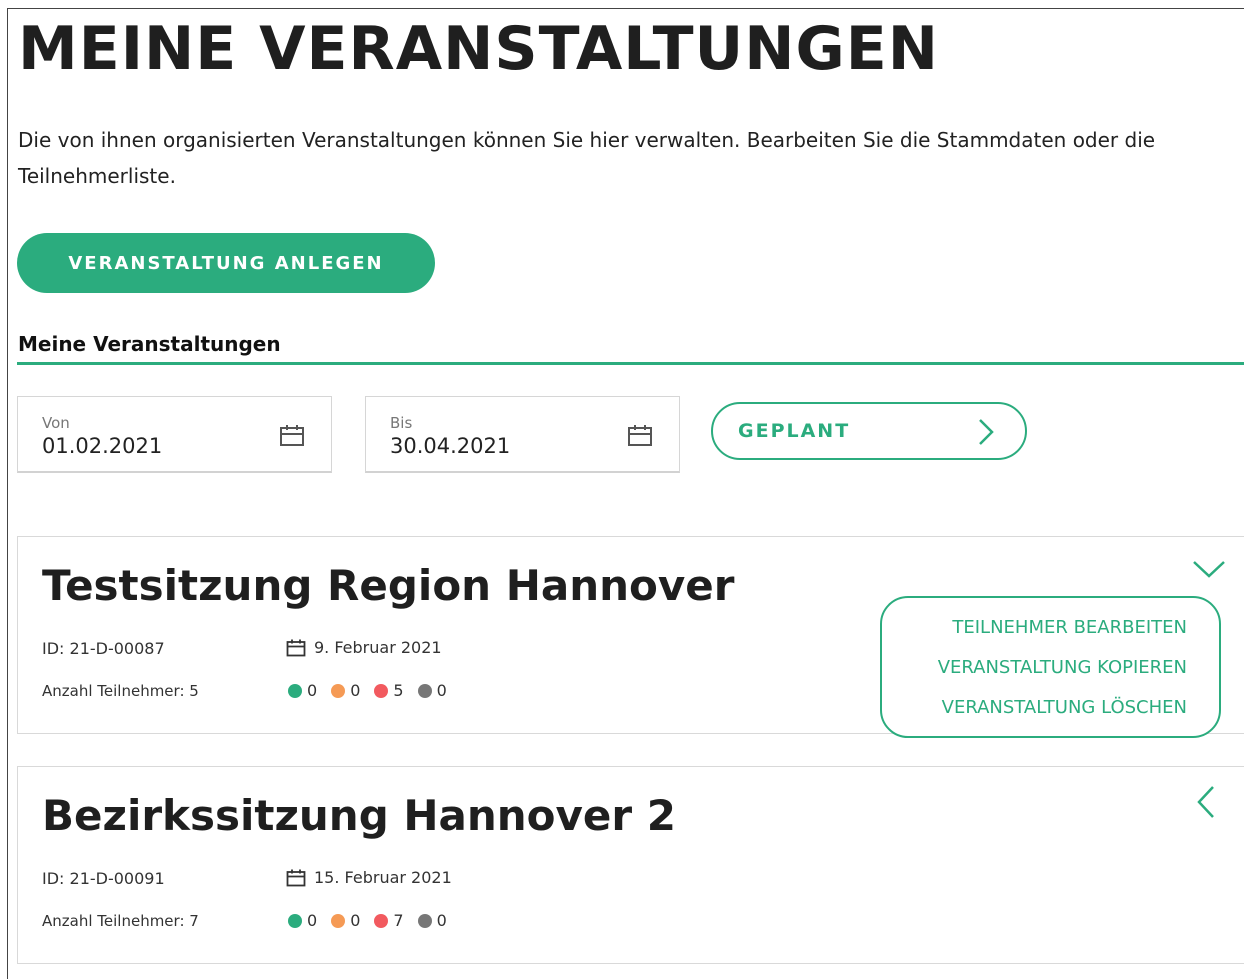 This screenshot has height=979, width=1244. Describe the element at coordinates (401, 423) in the screenshot. I see `date-to-label: Bis` at that location.